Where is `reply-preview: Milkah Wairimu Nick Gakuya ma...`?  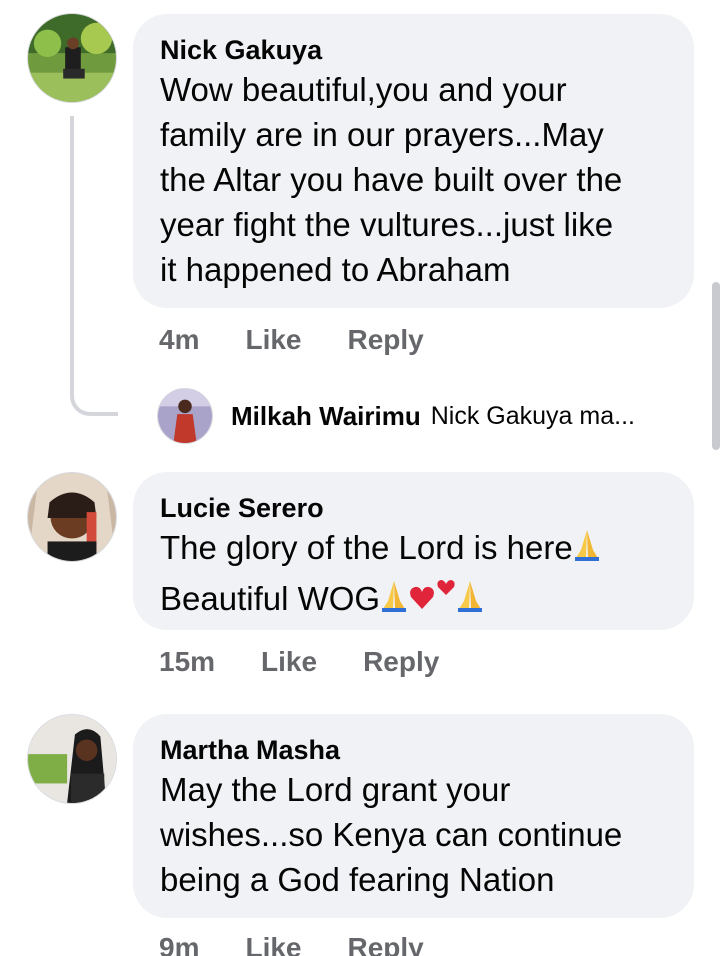
reply-preview: Milkah Wairimu Nick Gakuya ma... is located at coordinates (396, 416).